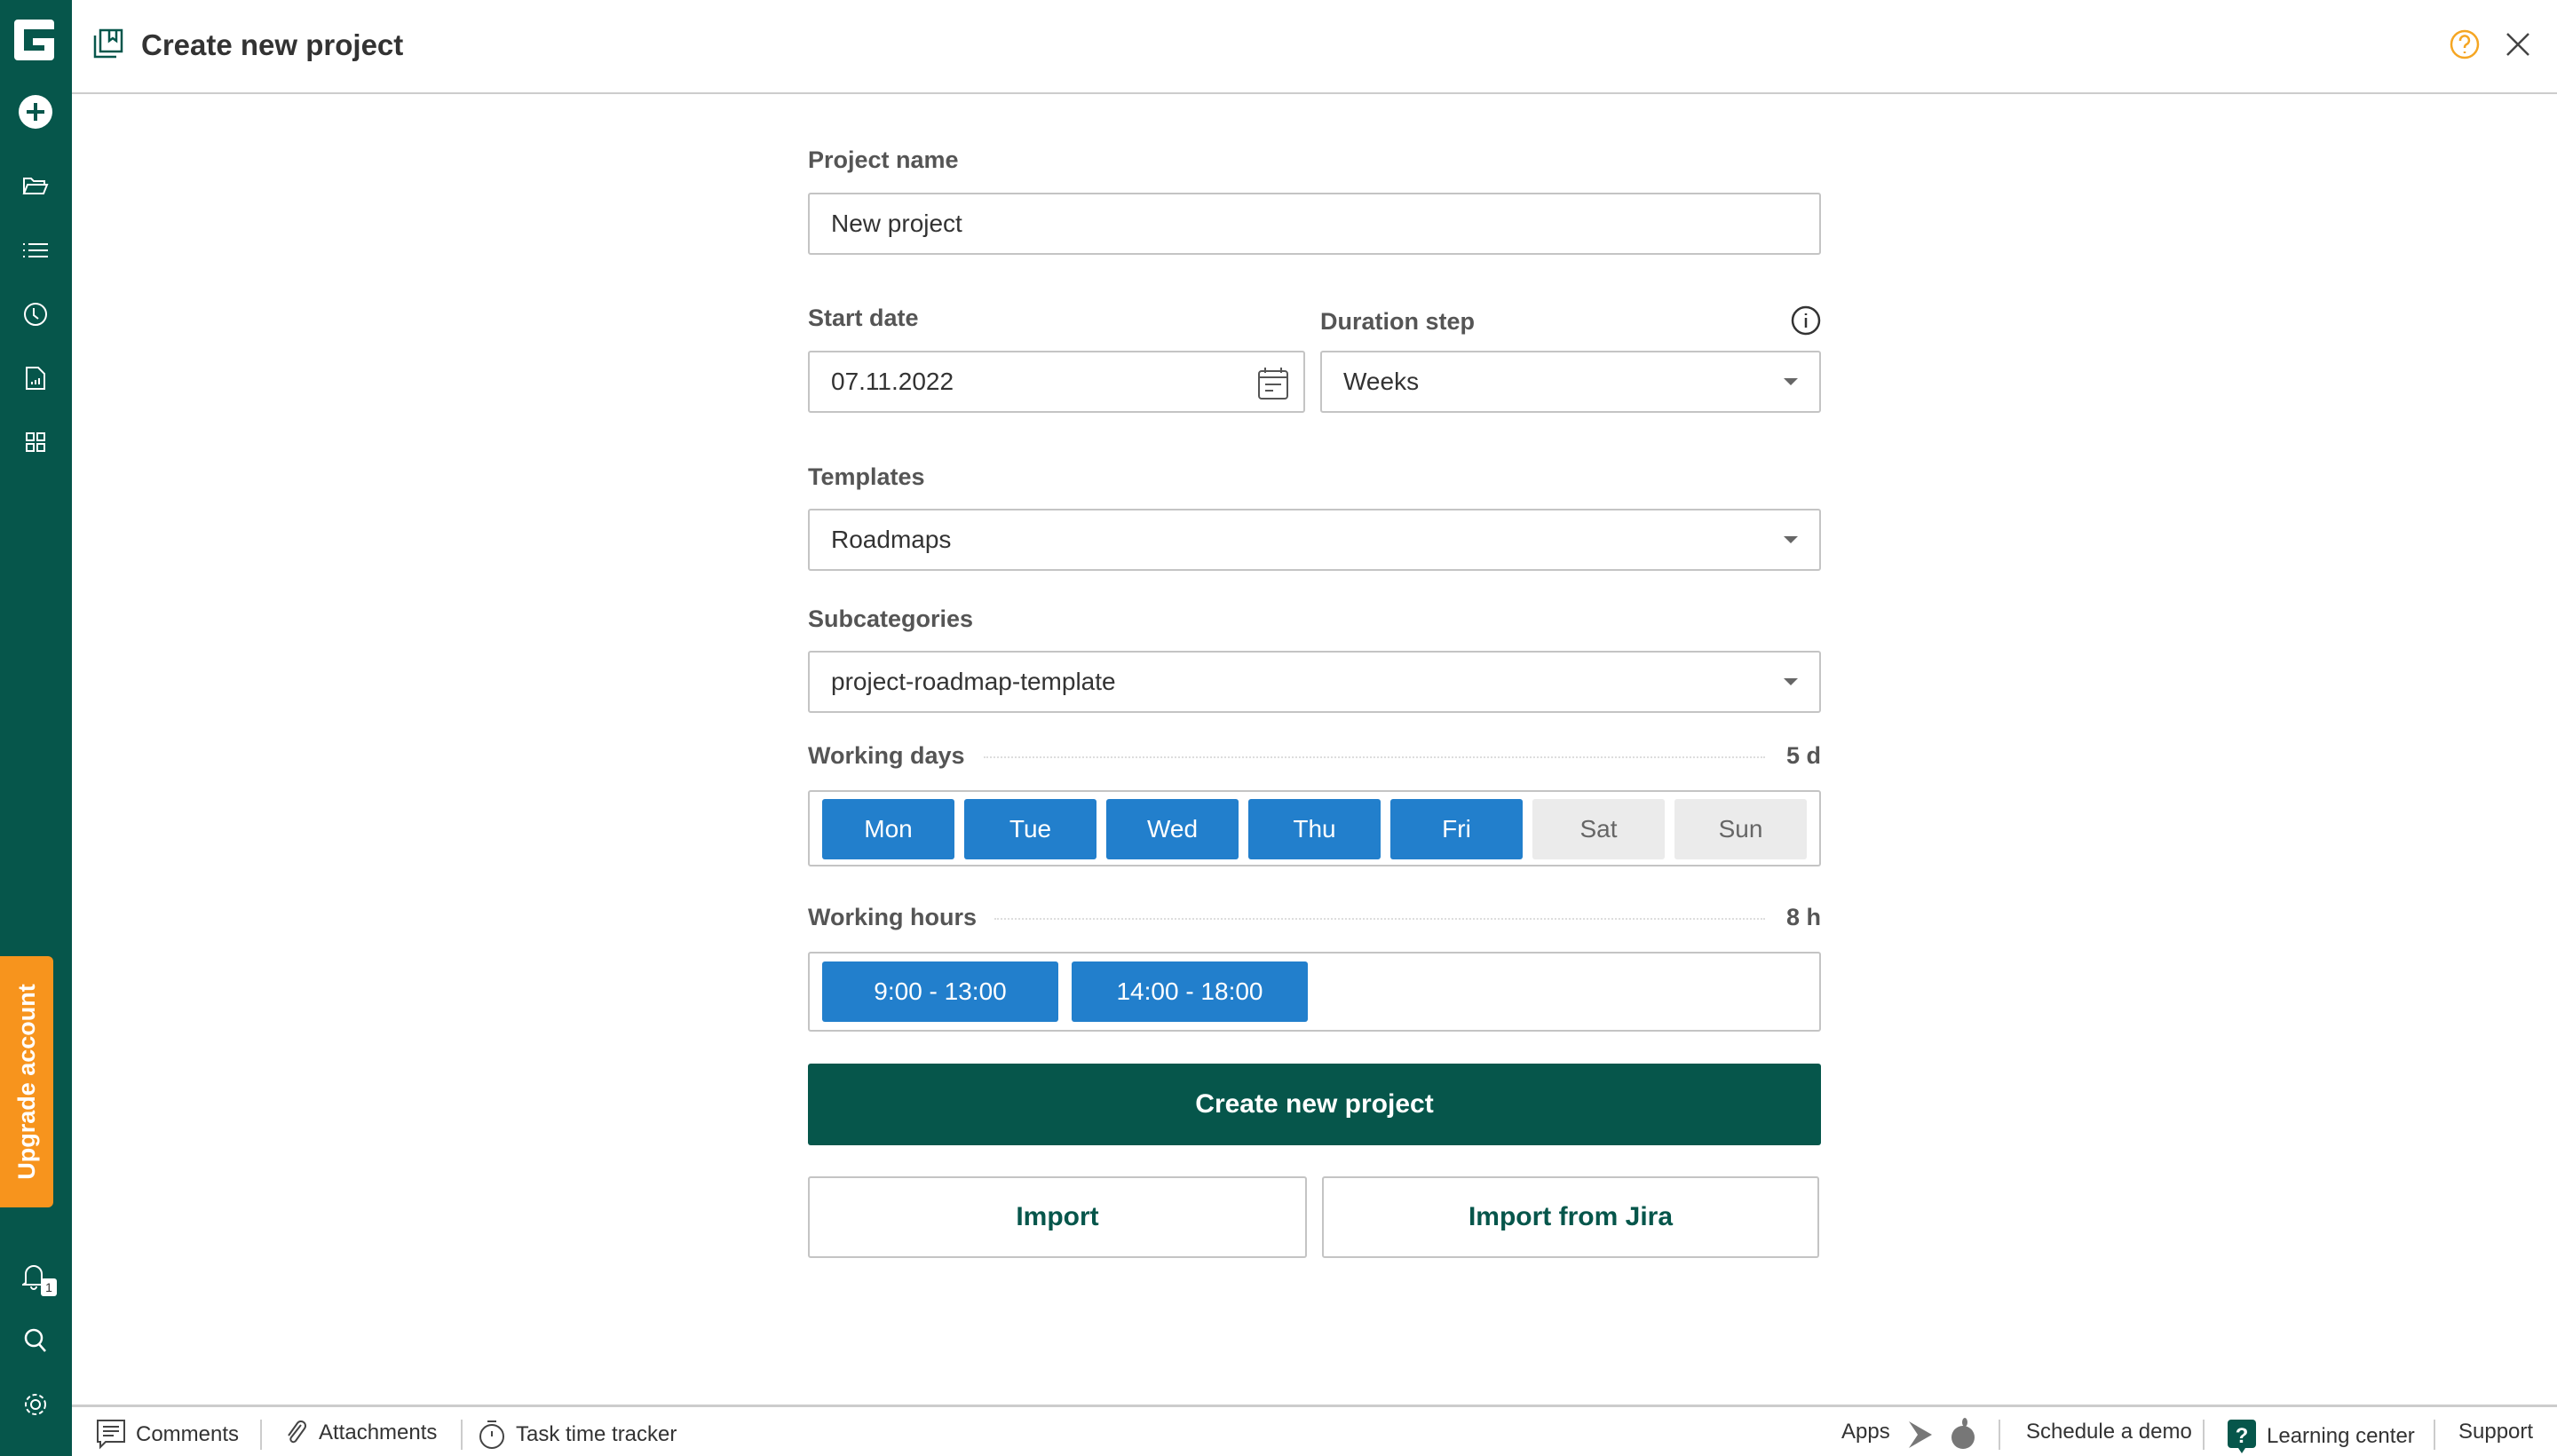  Describe the element at coordinates (1570, 382) in the screenshot. I see `duration-step-select: Weeks` at that location.